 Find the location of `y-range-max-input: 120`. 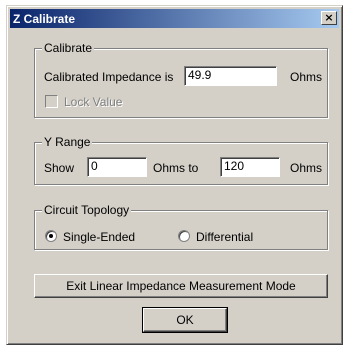

y-range-max-input: 120 is located at coordinates (250, 167).